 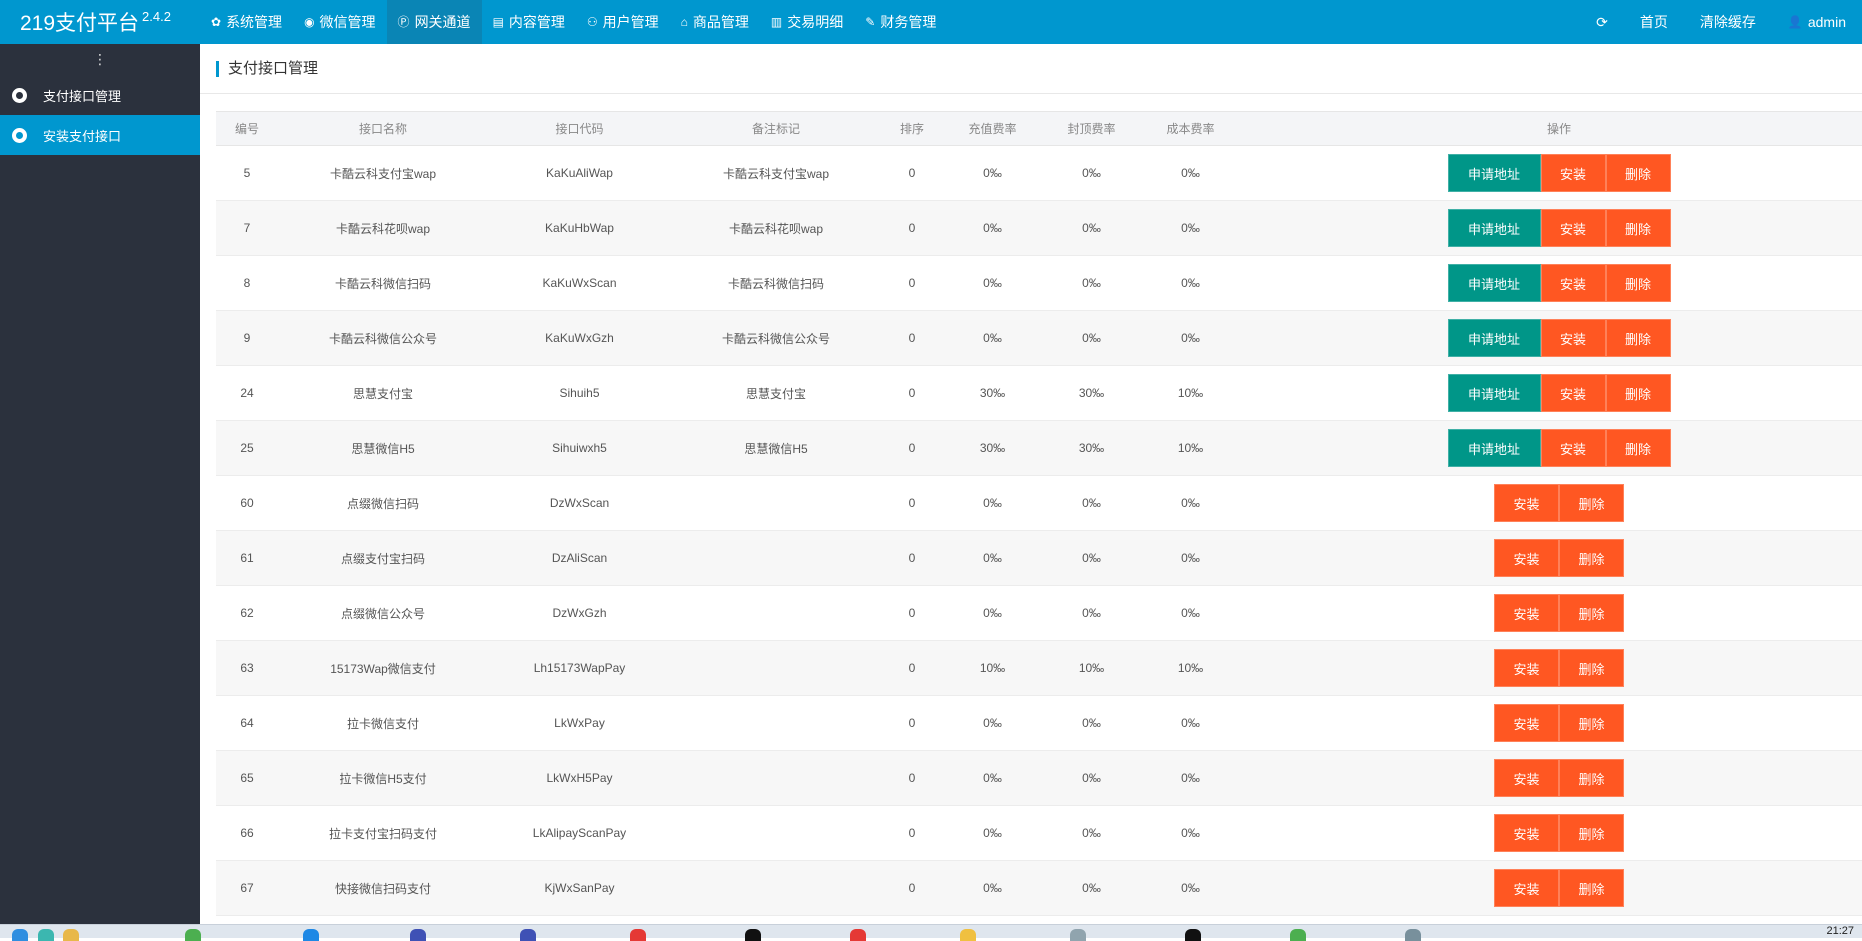 What do you see at coordinates (1190, 448) in the screenshot?
I see `cell-cost-rate: 10‰` at bounding box center [1190, 448].